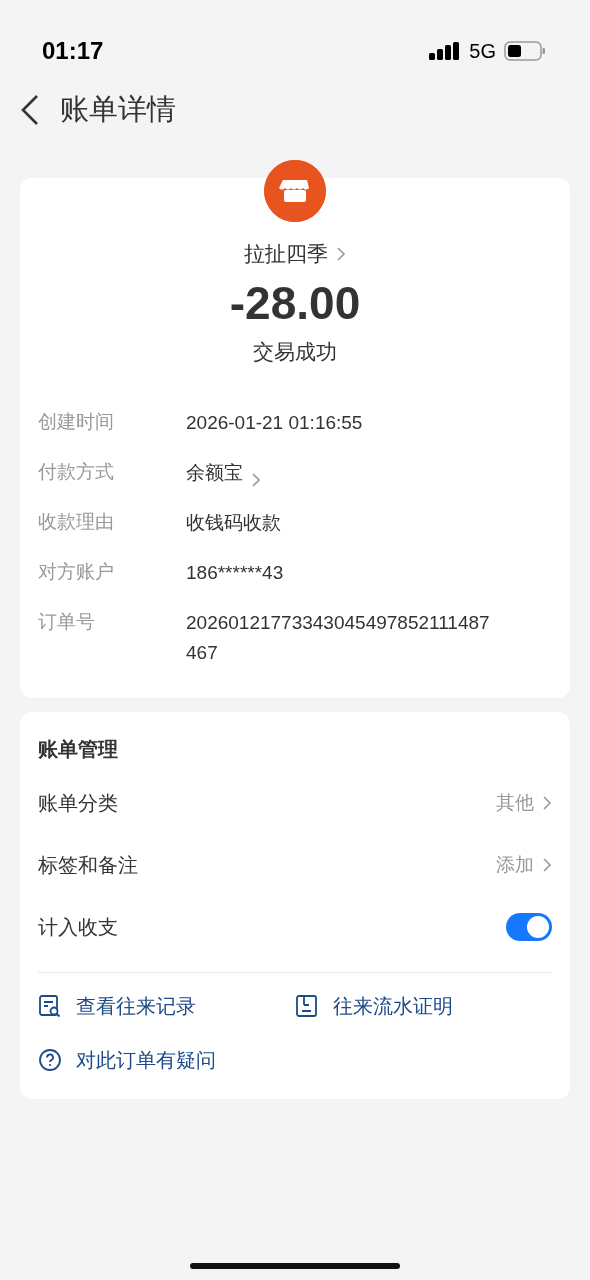 The image size is (590, 1280). Describe the element at coordinates (88, 866) in the screenshot. I see `setting-label: 标签和备注` at that location.